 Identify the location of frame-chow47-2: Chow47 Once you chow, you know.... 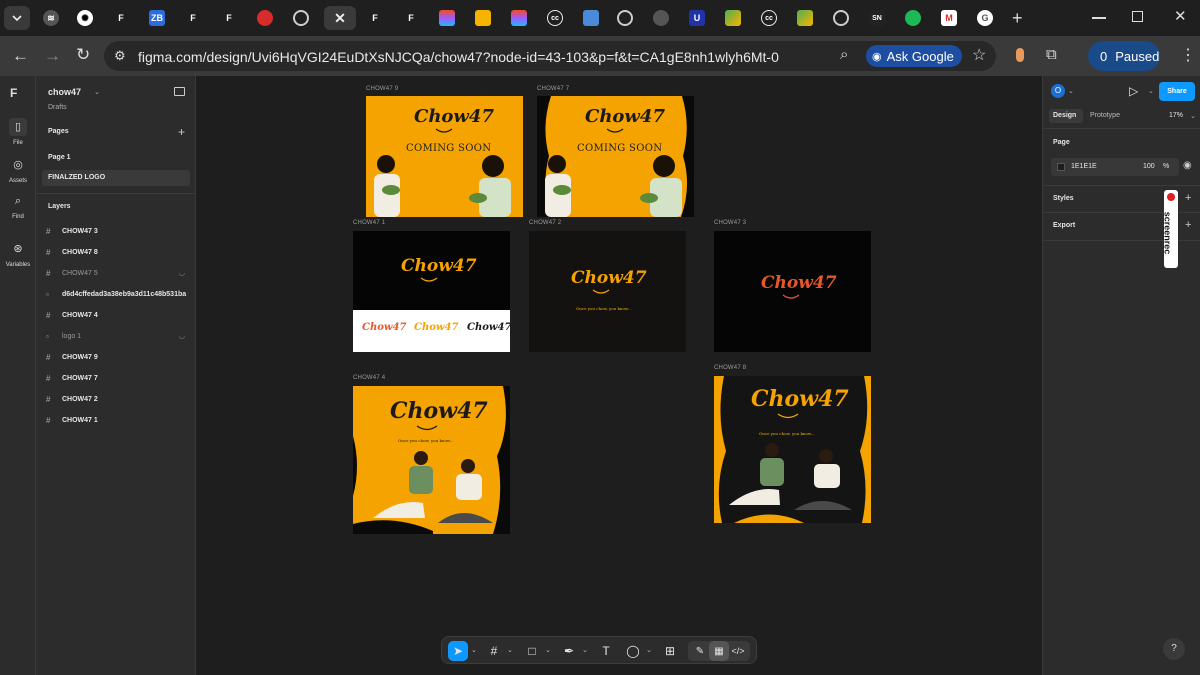
(607, 291).